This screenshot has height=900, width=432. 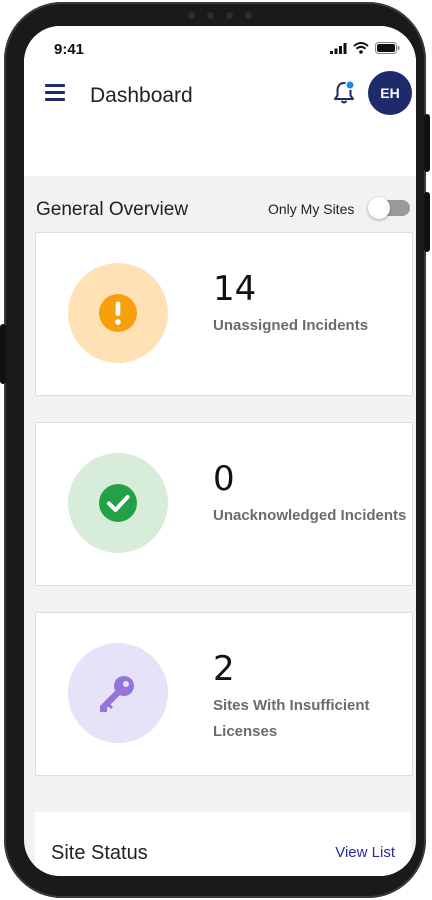 I want to click on key-icon, so click(x=117, y=694).